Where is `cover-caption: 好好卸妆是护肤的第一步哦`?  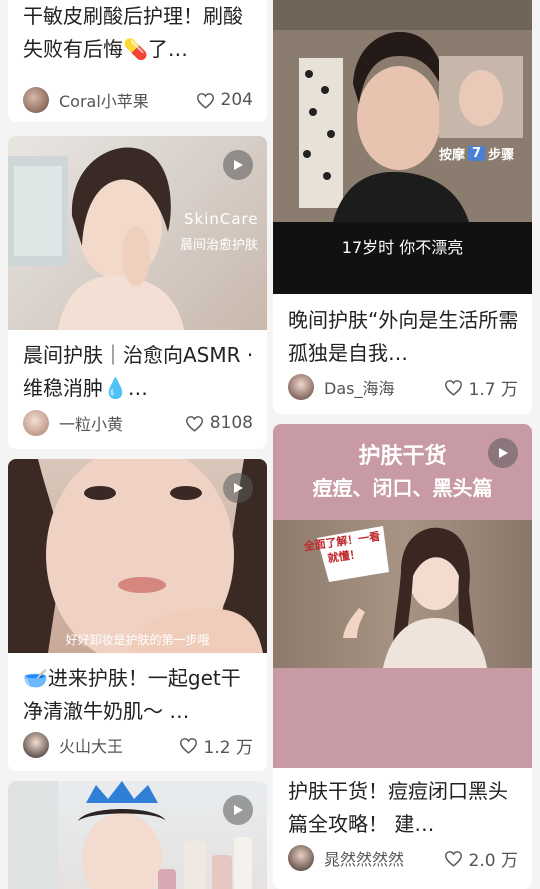 cover-caption: 好好卸妆是护肤的第一步哦 is located at coordinates (137, 640).